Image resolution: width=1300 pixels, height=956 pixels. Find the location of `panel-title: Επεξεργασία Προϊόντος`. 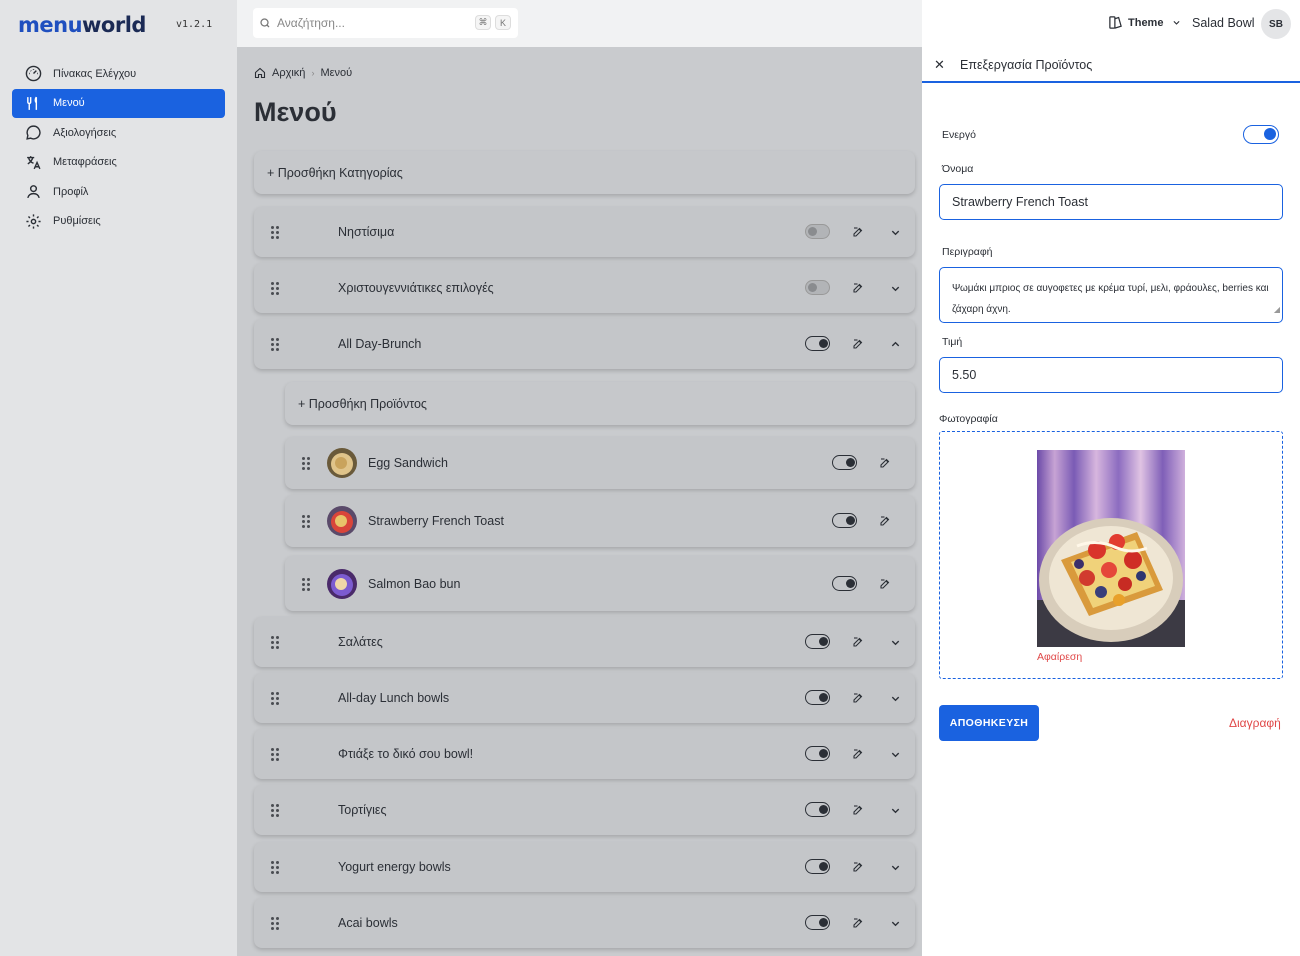

panel-title: Επεξεργασία Προϊόντος is located at coordinates (1026, 65).